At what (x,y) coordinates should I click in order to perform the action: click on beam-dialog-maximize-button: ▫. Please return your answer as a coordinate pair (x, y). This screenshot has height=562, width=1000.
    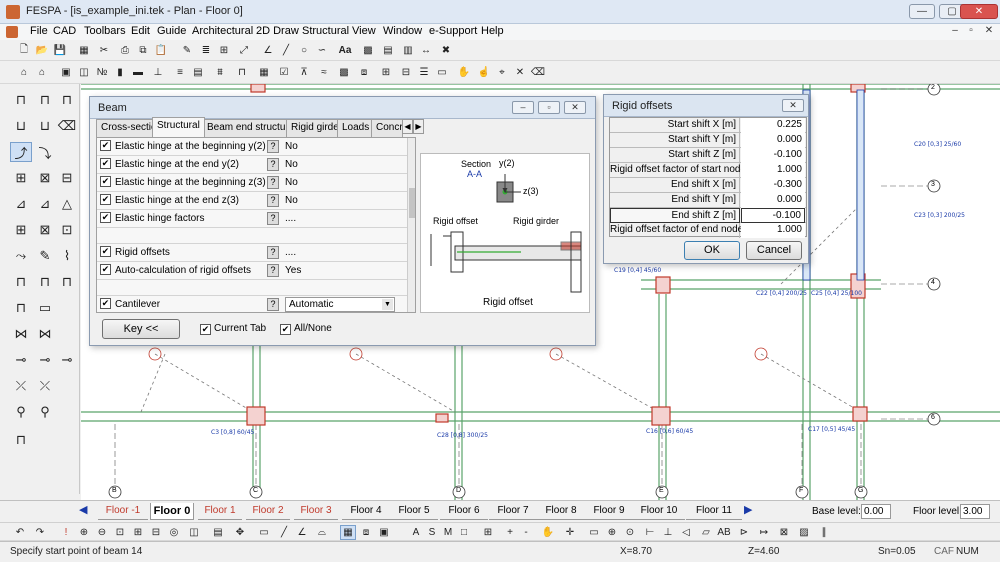
    Looking at the image, I should click on (549, 107).